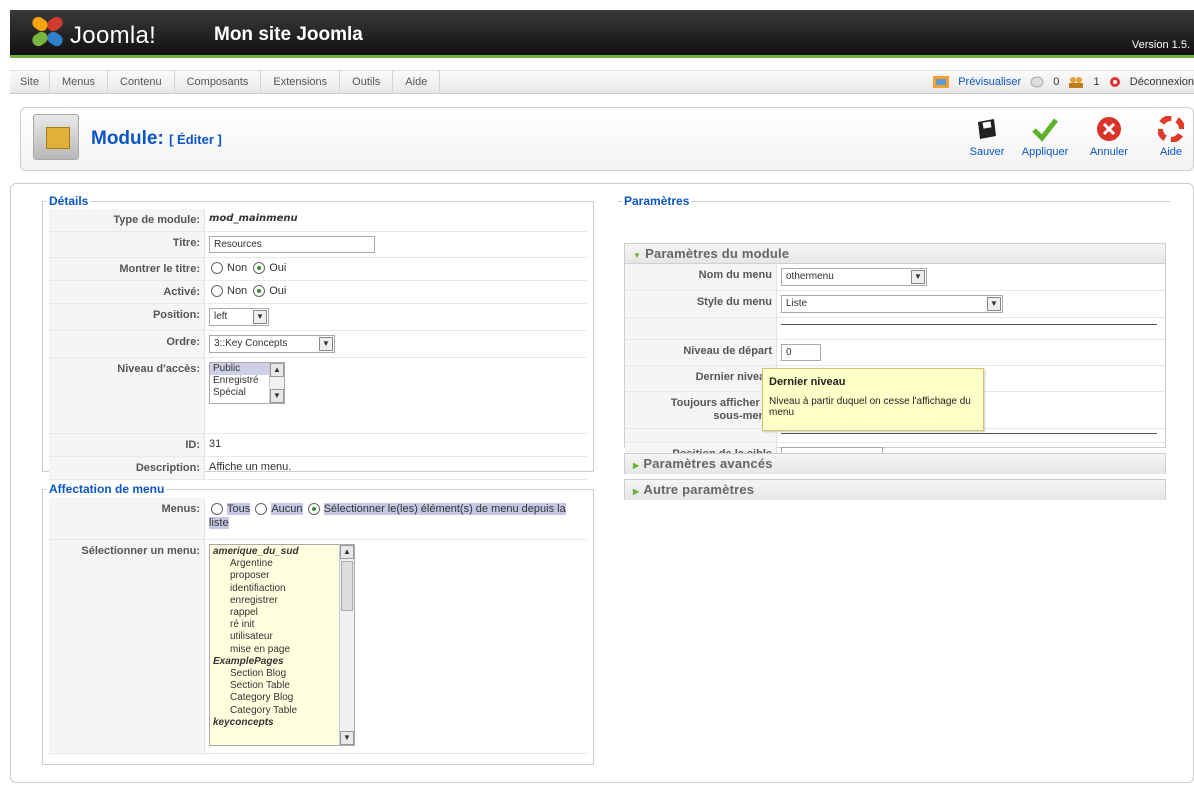  I want to click on logout-icon, so click(1114, 82).